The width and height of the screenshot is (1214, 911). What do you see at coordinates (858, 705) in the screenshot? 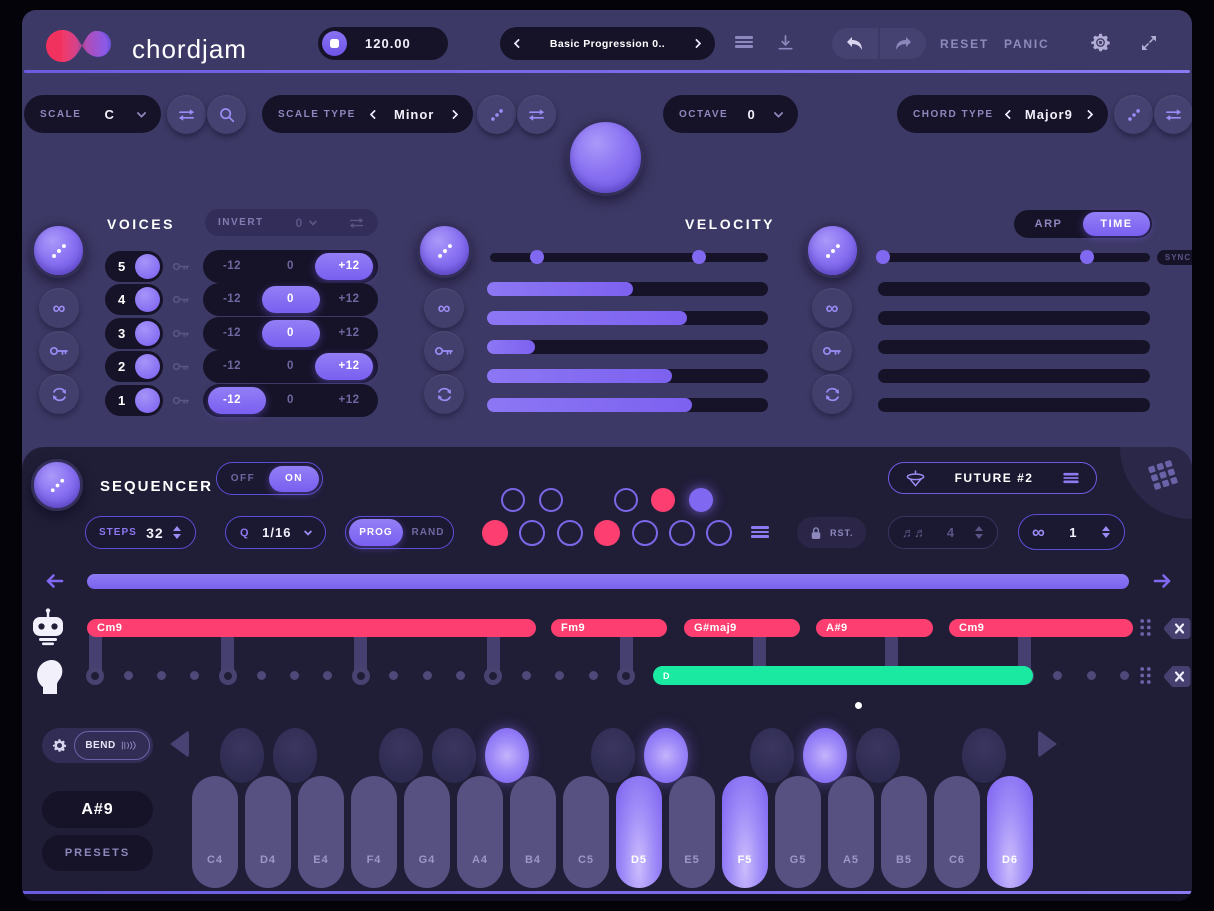
I see `page-indicator-dot` at bounding box center [858, 705].